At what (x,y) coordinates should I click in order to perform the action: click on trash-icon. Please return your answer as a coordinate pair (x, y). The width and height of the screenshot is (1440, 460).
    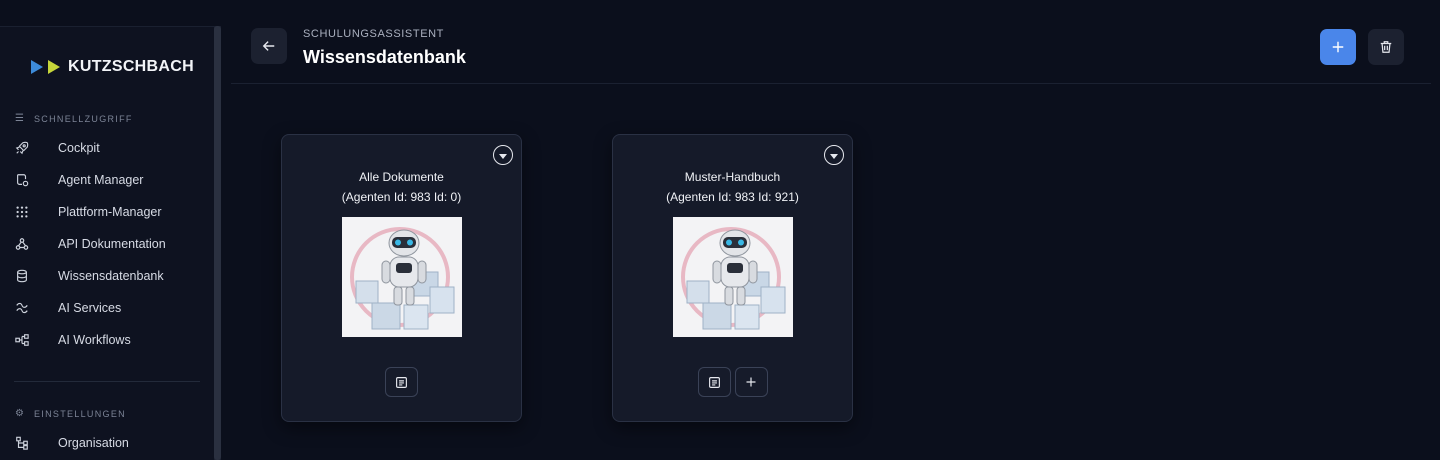
    Looking at the image, I should click on (1386, 47).